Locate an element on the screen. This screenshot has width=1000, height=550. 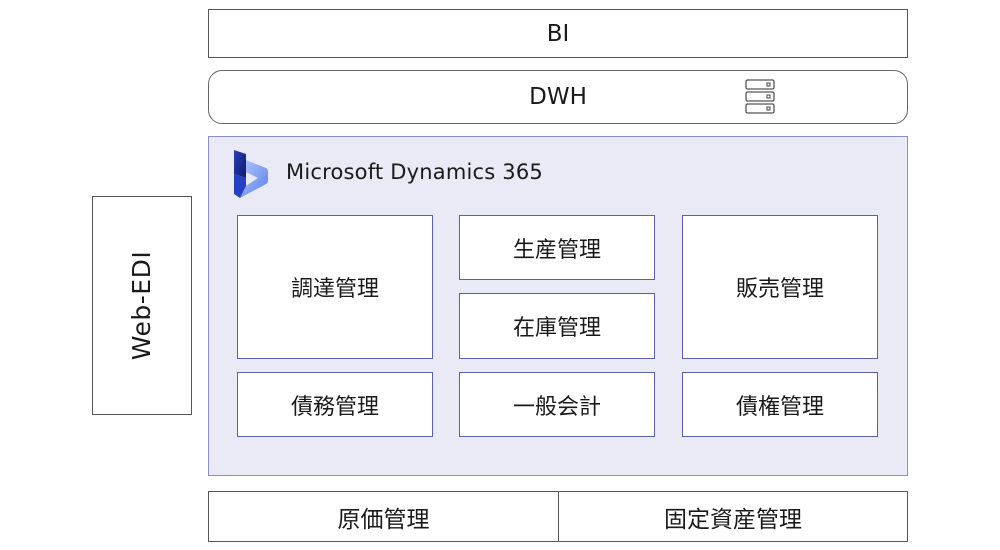
fixed-asset-management-box: 固定資産管理 is located at coordinates (733, 516).